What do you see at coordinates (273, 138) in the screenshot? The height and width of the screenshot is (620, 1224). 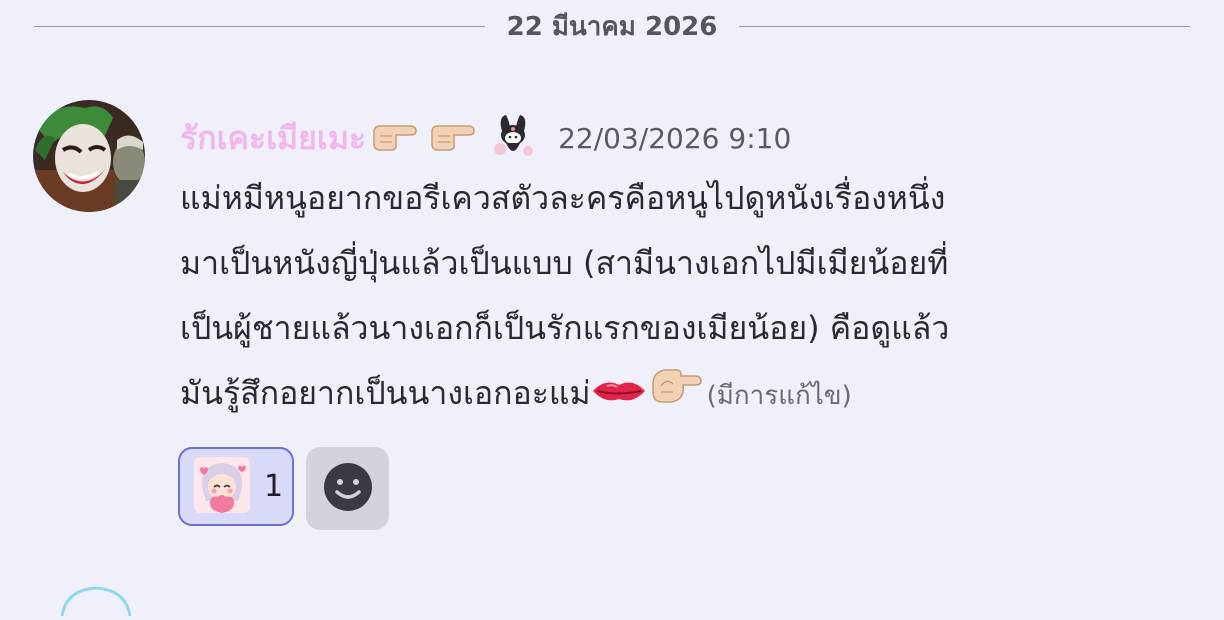 I see `username: รักเคะเมียเมะ` at bounding box center [273, 138].